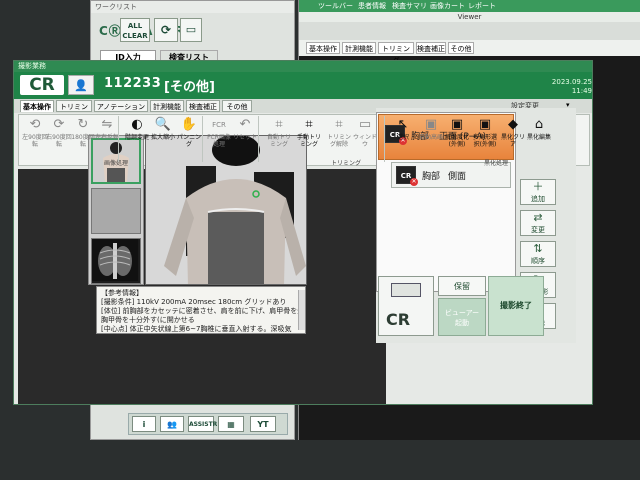 The height and width of the screenshot is (480, 640). What do you see at coordinates (538, 248) in the screenshot?
I see `order-icon: ⇅` at bounding box center [538, 248].